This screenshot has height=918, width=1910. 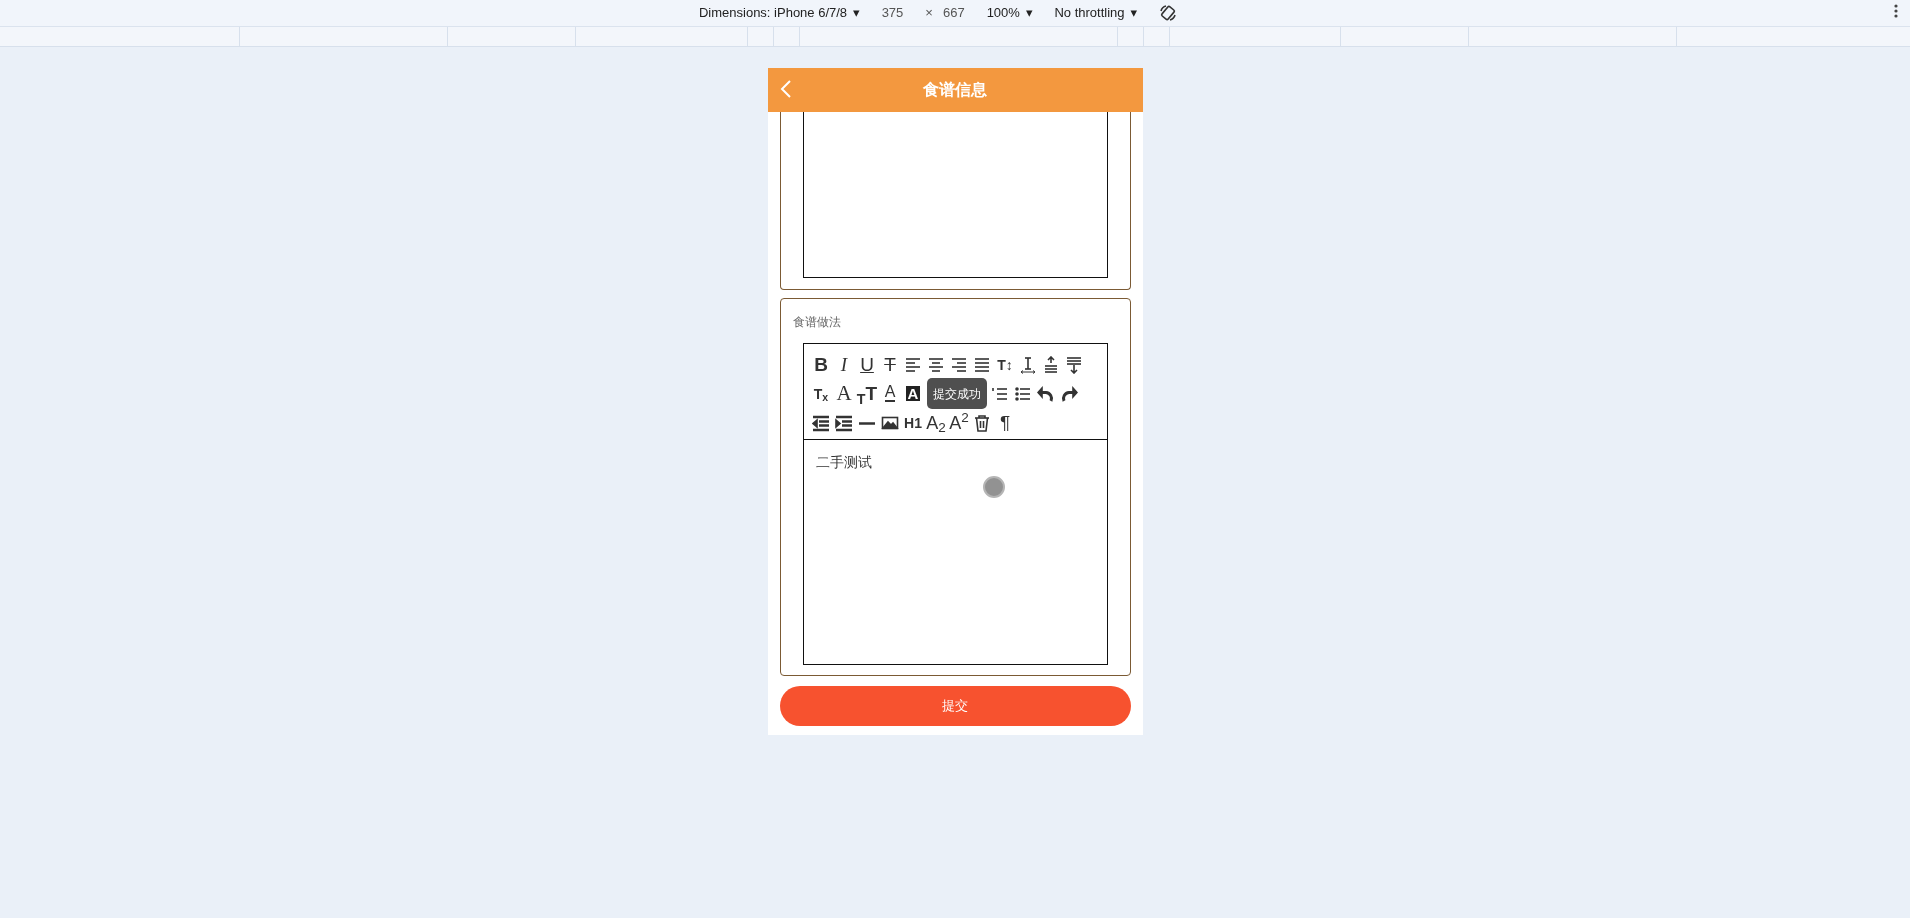 What do you see at coordinates (955, 90) in the screenshot?
I see `page-title: 食谱信息` at bounding box center [955, 90].